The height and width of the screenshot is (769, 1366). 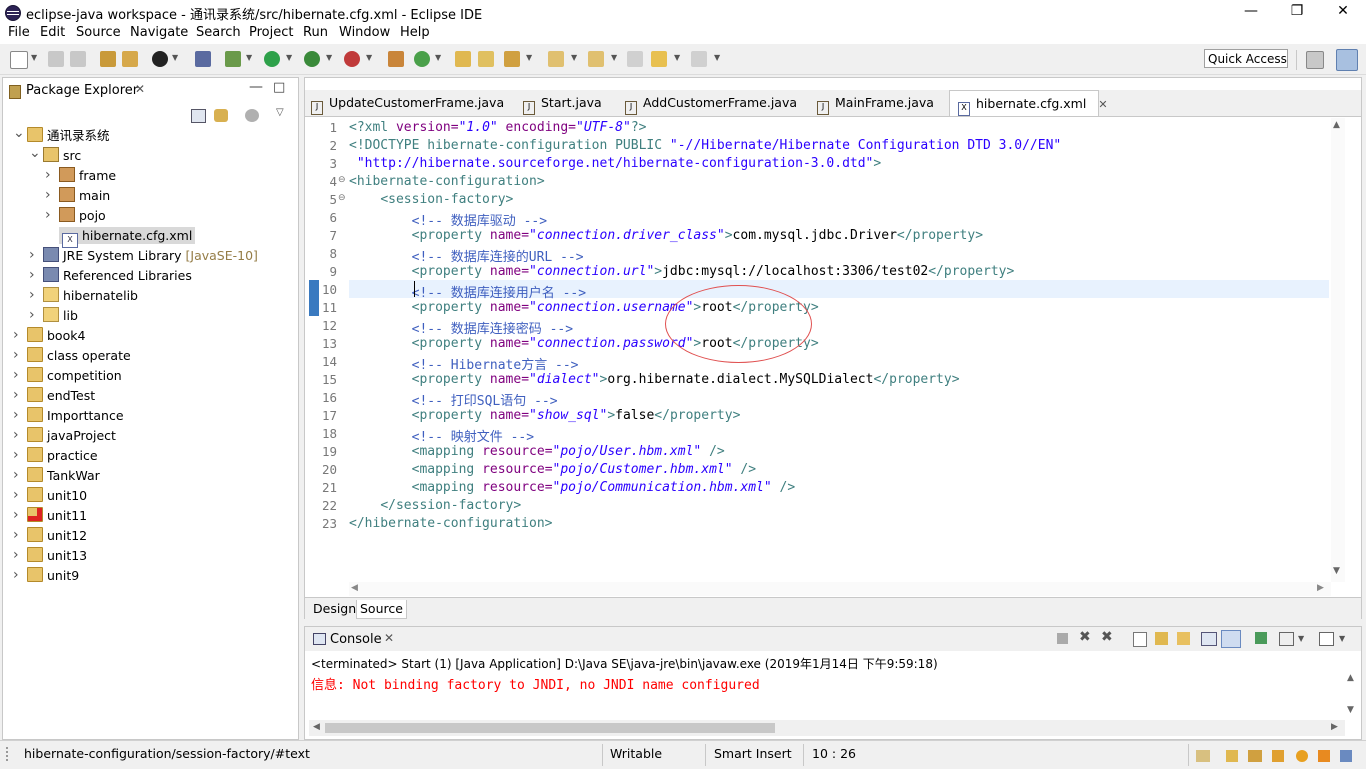 I want to click on tree-item: › unit9, so click(x=46, y=576).